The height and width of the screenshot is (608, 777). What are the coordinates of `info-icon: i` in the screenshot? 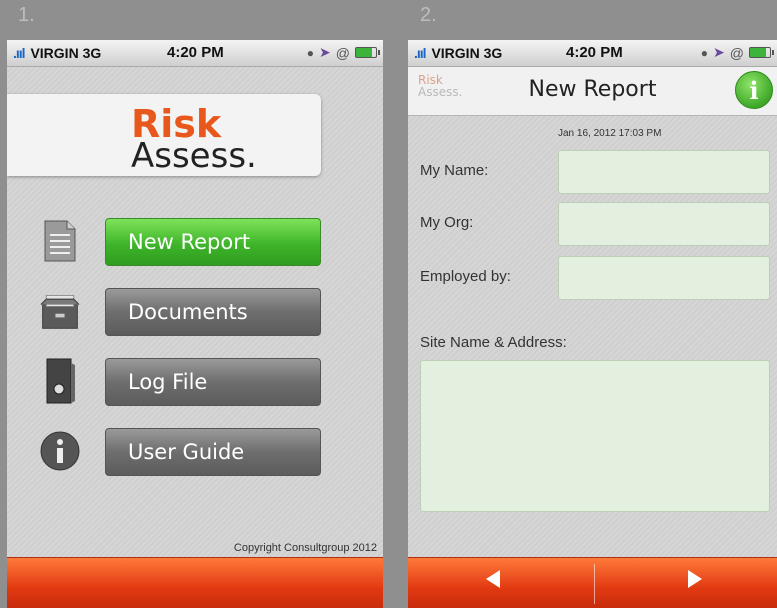 It's located at (754, 90).